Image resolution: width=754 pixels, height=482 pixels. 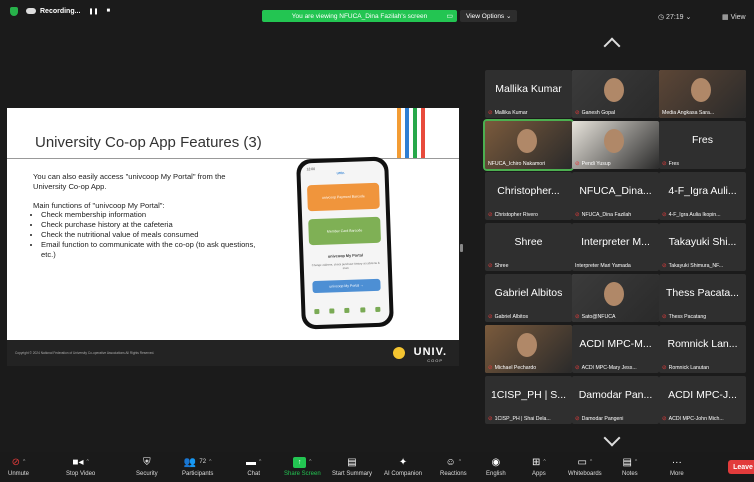 I want to click on notes-label: Notes, so click(x=630, y=474).